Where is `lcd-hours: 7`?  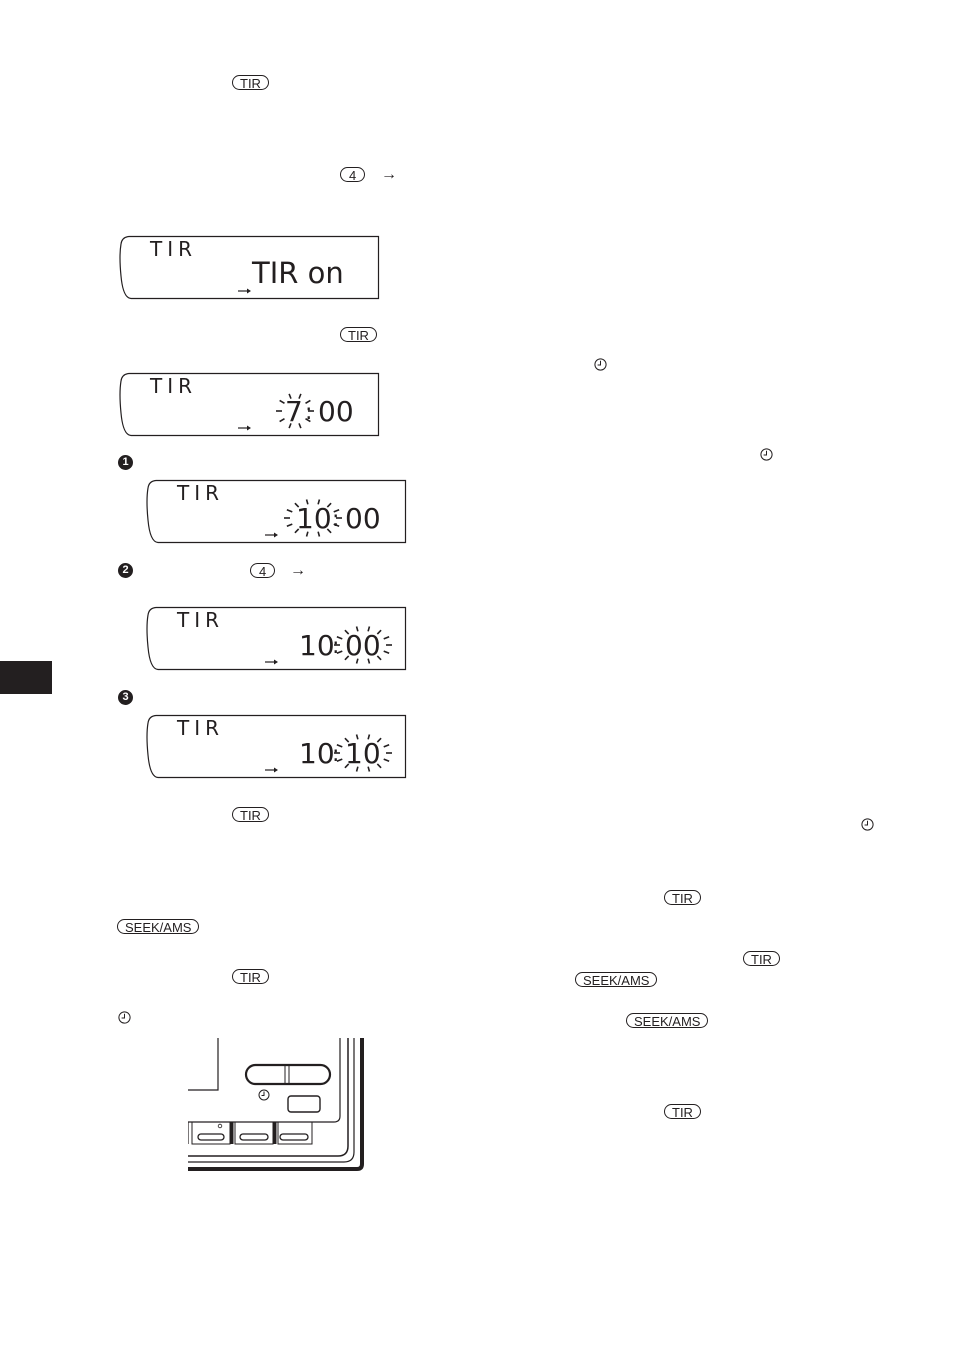 lcd-hours: 7 is located at coordinates (294, 411).